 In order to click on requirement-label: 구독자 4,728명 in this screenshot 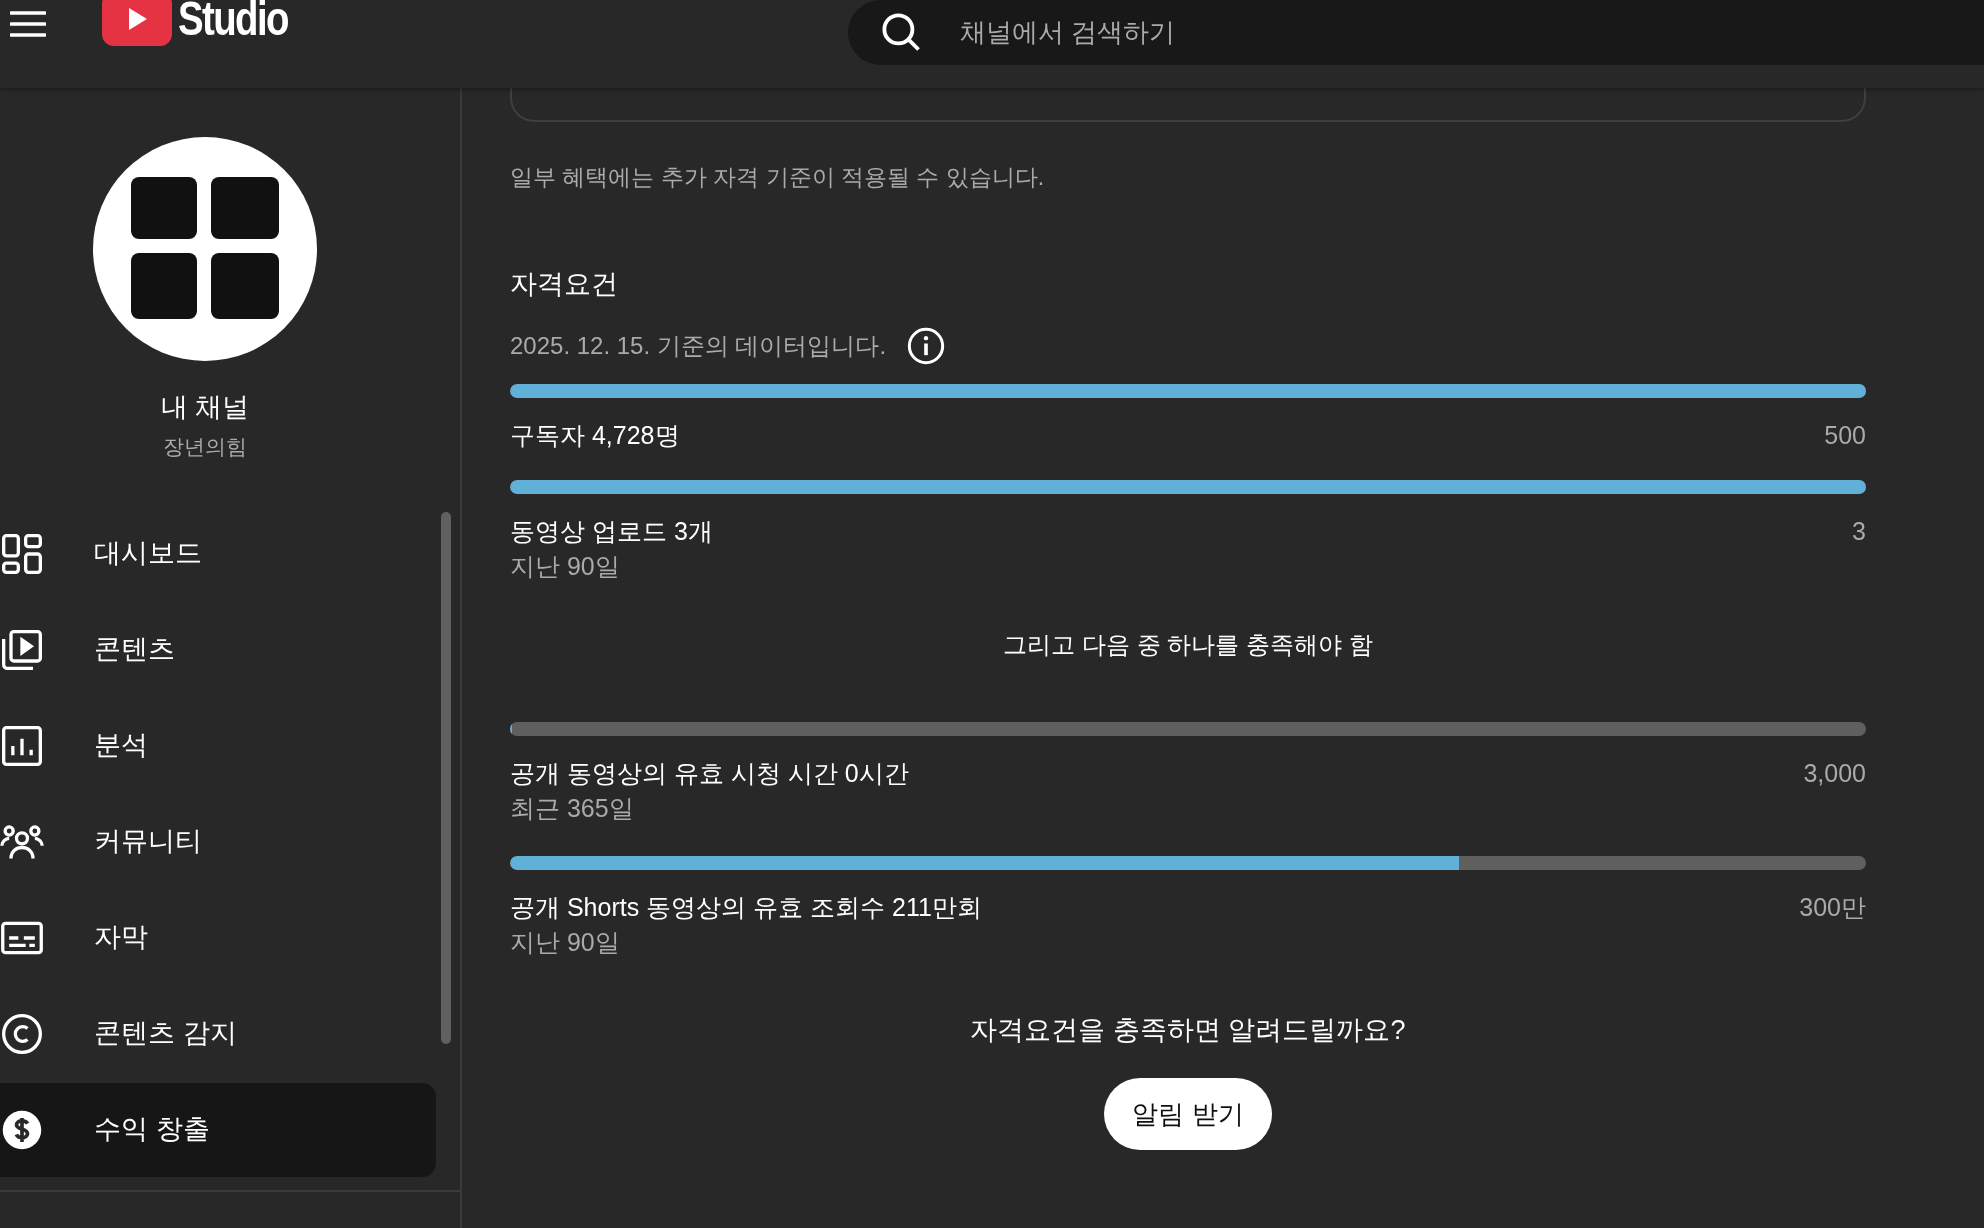, I will do `click(595, 435)`.